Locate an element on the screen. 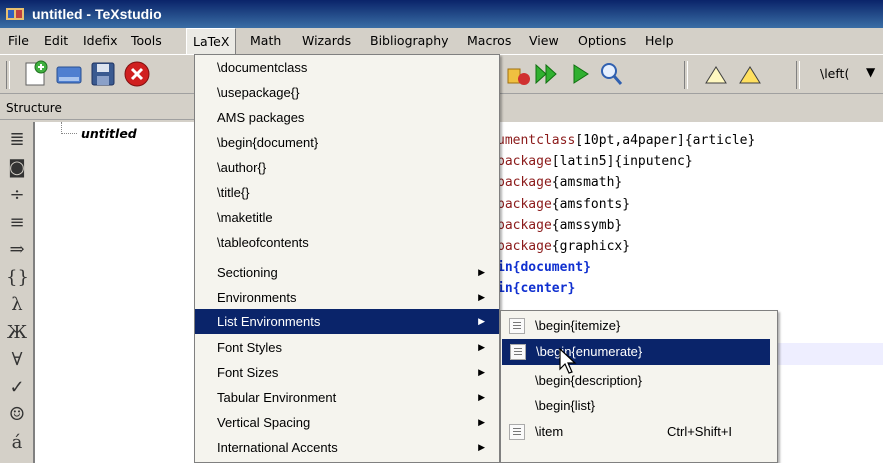 The image size is (883, 463). compile-icon is located at coordinates (581, 74).